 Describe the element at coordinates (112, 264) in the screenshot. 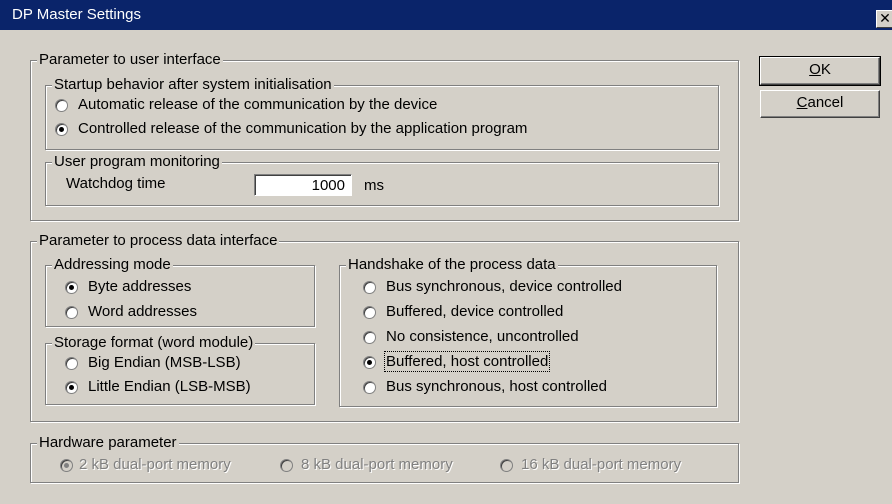

I see `addressing-legend: Addressing mode` at that location.